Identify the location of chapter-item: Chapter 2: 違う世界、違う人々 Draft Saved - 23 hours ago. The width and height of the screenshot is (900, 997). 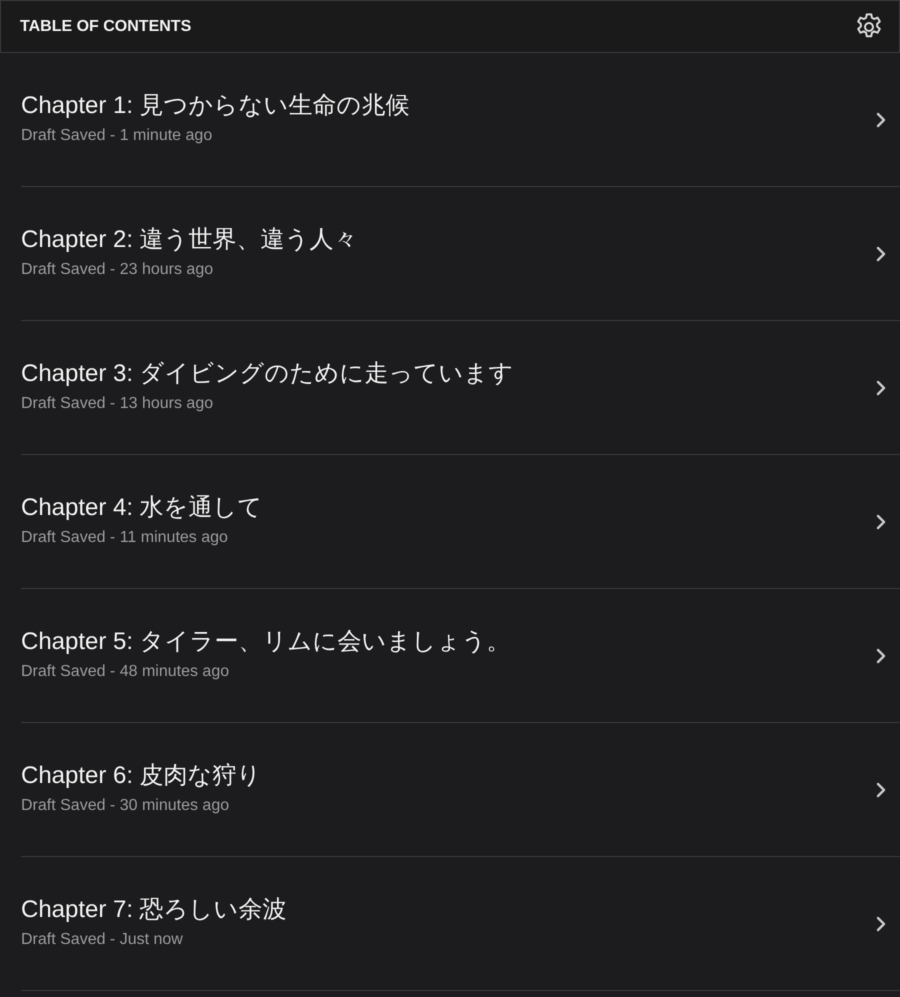
(460, 254).